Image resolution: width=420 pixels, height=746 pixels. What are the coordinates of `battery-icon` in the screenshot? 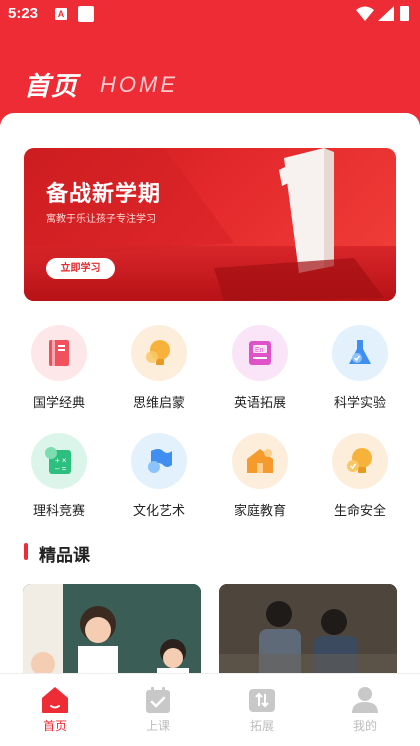 It's located at (404, 13).